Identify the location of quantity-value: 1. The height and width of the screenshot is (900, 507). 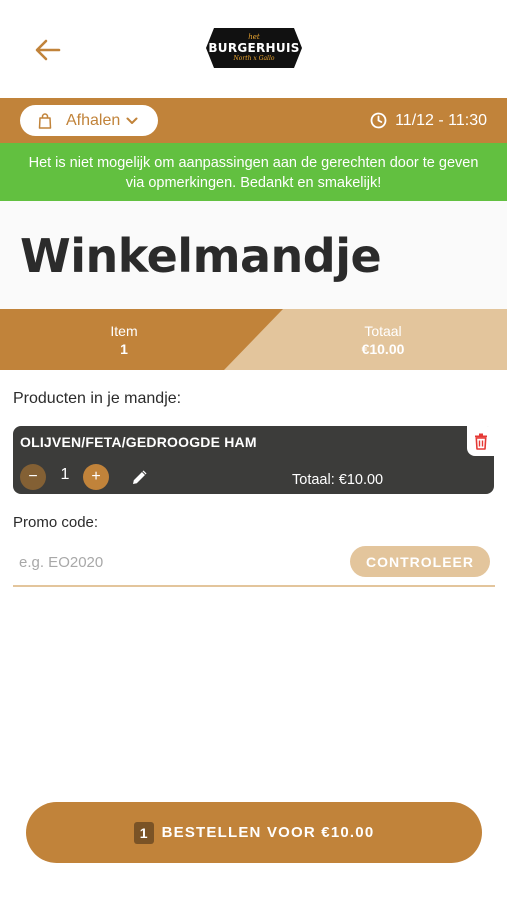
(65, 474).